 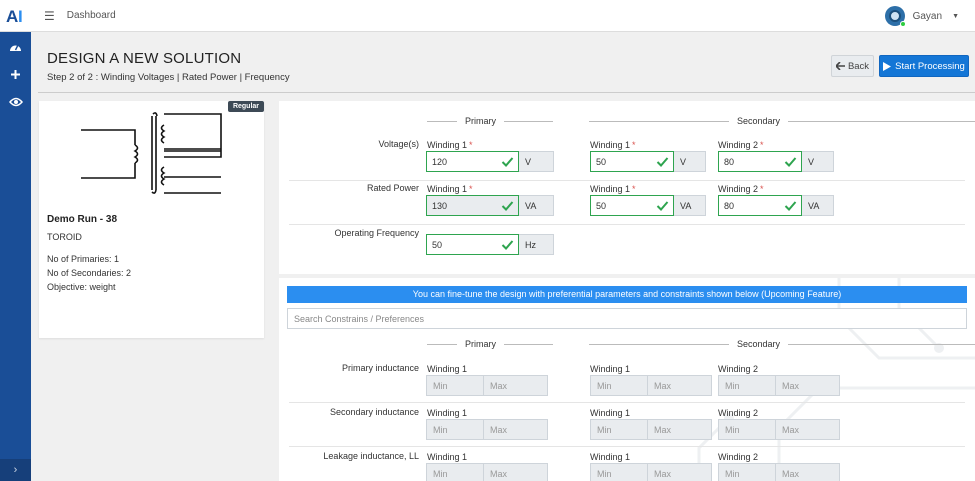 I want to click on app-logo: A I, so click(x=15, y=16).